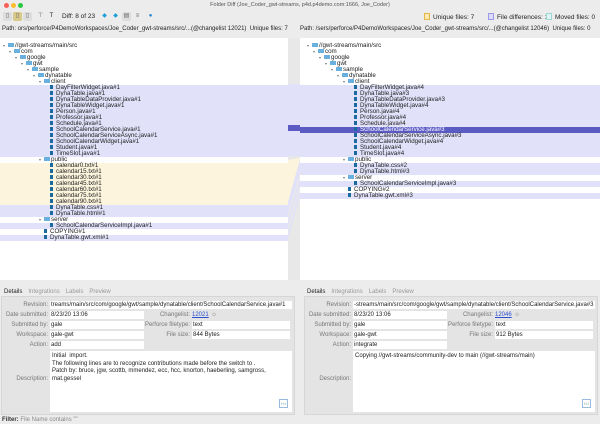  I want to click on tree-item-label: DynaTable.gwt.xml#3, so click(383, 195).